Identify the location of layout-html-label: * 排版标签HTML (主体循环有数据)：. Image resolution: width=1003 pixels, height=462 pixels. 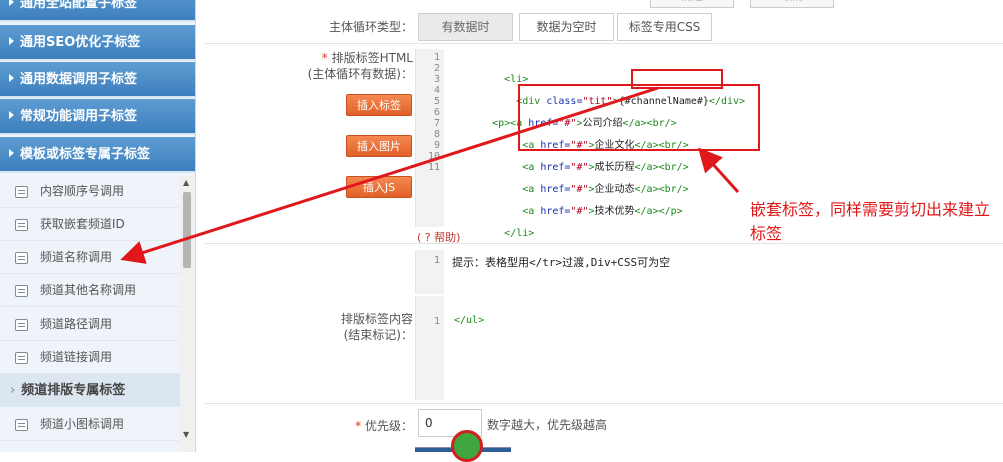
(329, 66).